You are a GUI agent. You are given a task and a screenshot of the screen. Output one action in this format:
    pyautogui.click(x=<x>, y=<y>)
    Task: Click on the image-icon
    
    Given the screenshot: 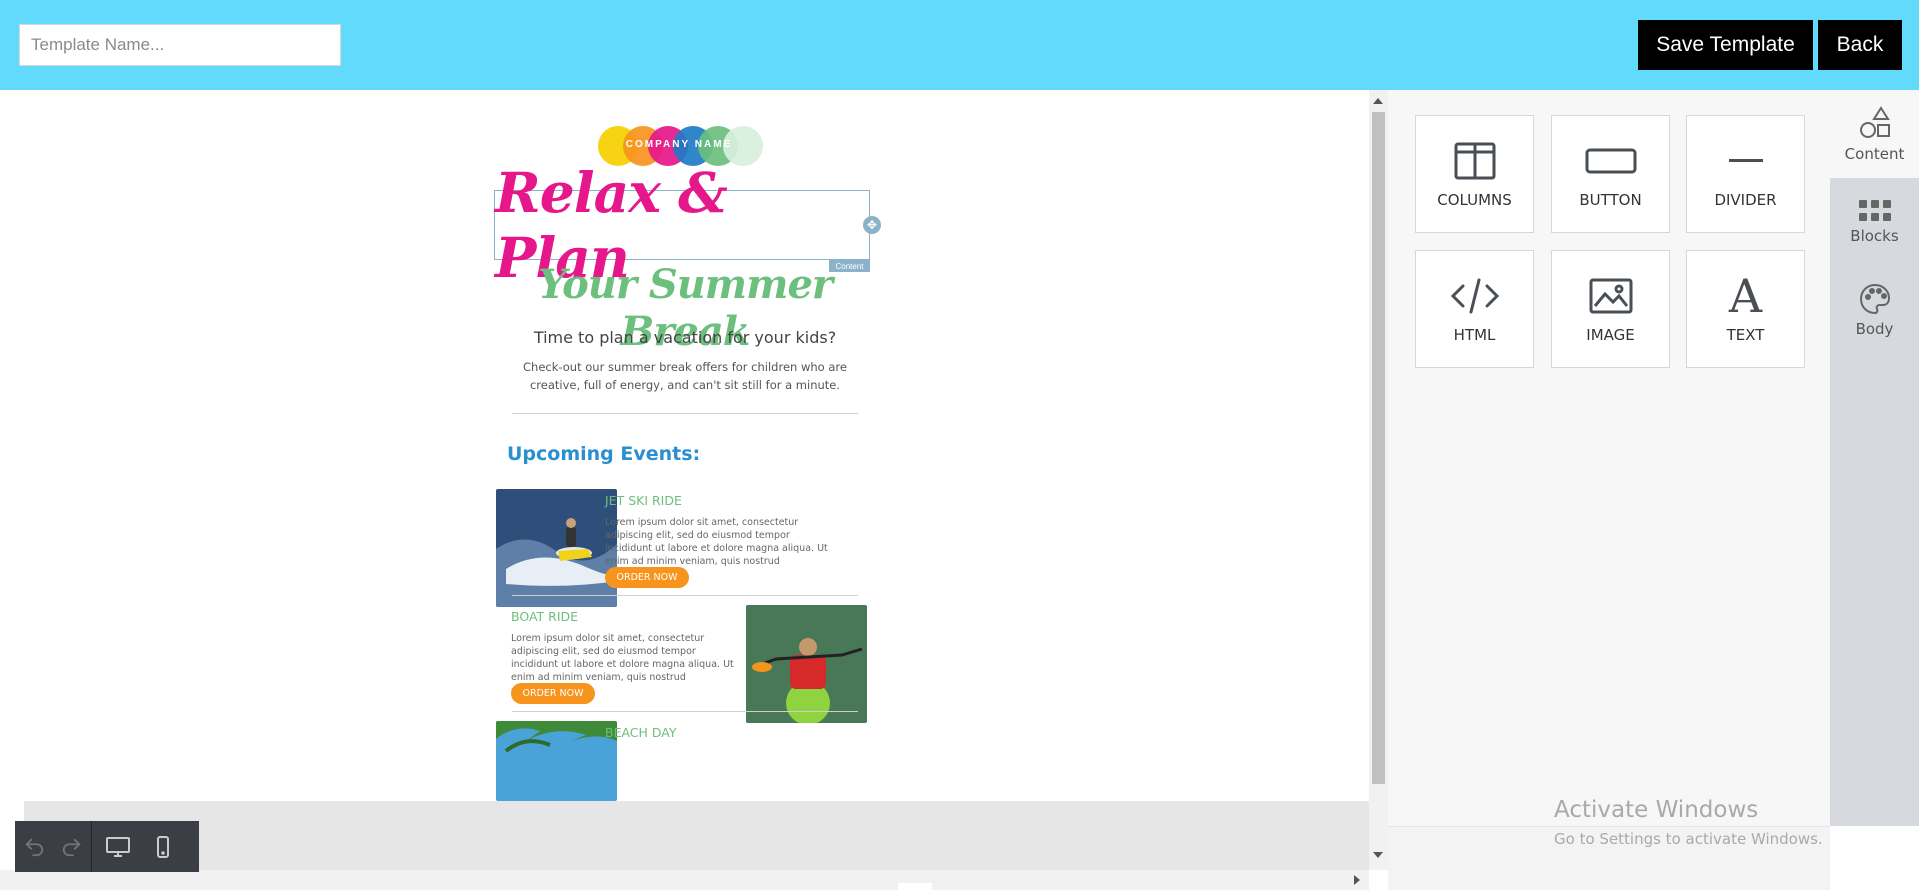 What is the action you would take?
    pyautogui.click(x=1611, y=296)
    